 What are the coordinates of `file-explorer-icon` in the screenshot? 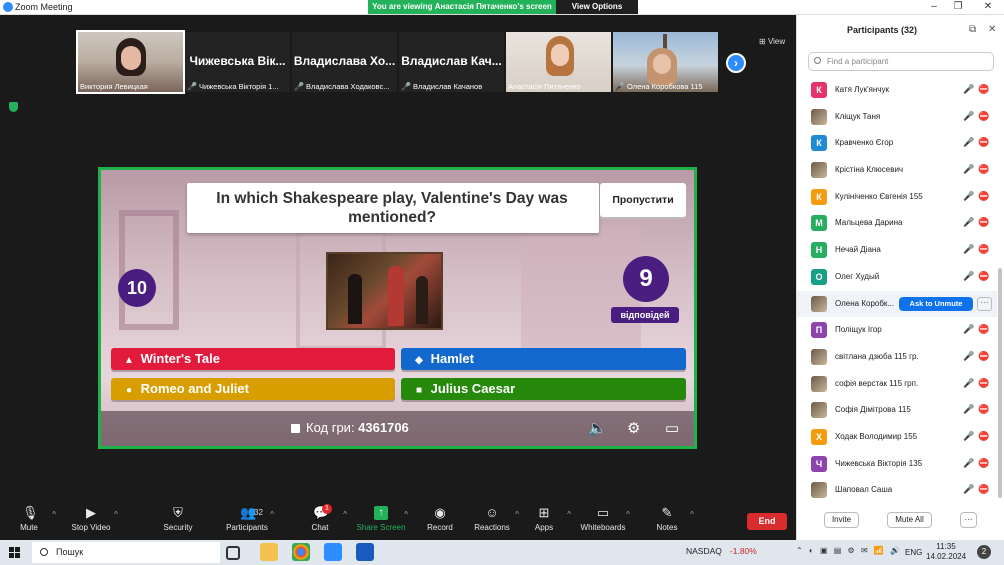 It's located at (269, 552).